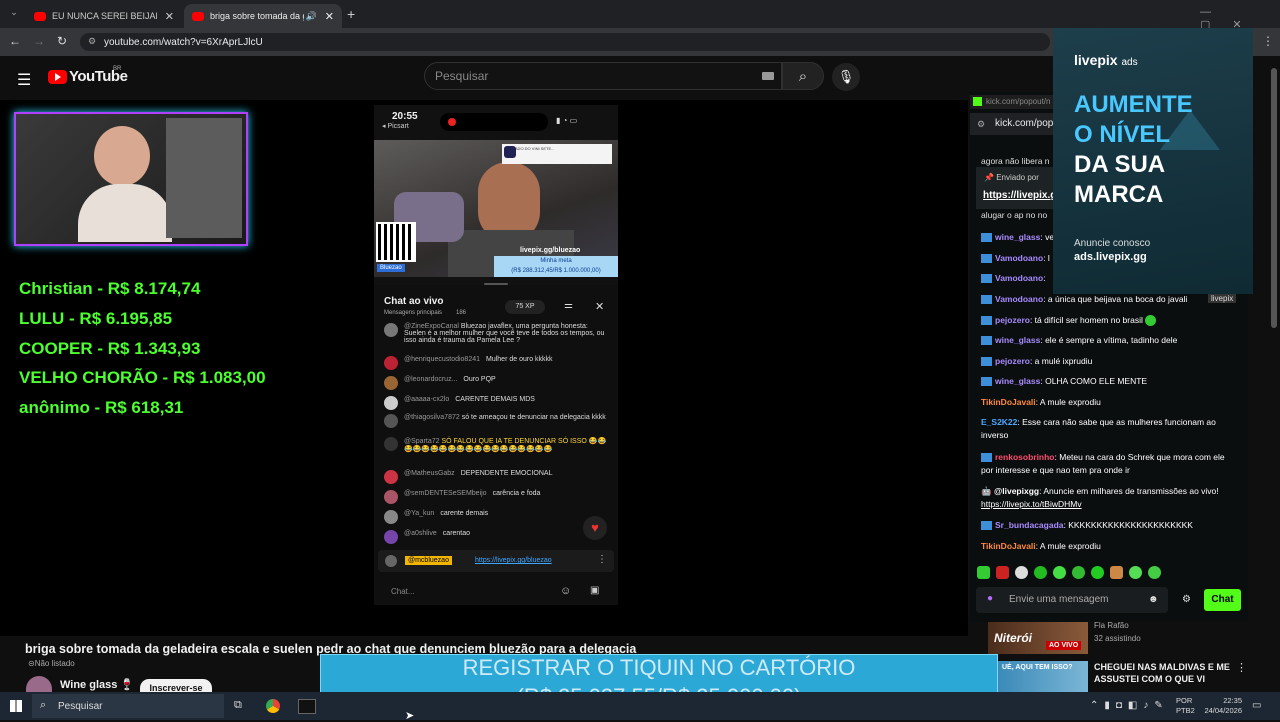 Image resolution: width=1280 pixels, height=722 pixels. Describe the element at coordinates (51, 663) in the screenshot. I see `visibility-label: ⊝Não listado` at that location.